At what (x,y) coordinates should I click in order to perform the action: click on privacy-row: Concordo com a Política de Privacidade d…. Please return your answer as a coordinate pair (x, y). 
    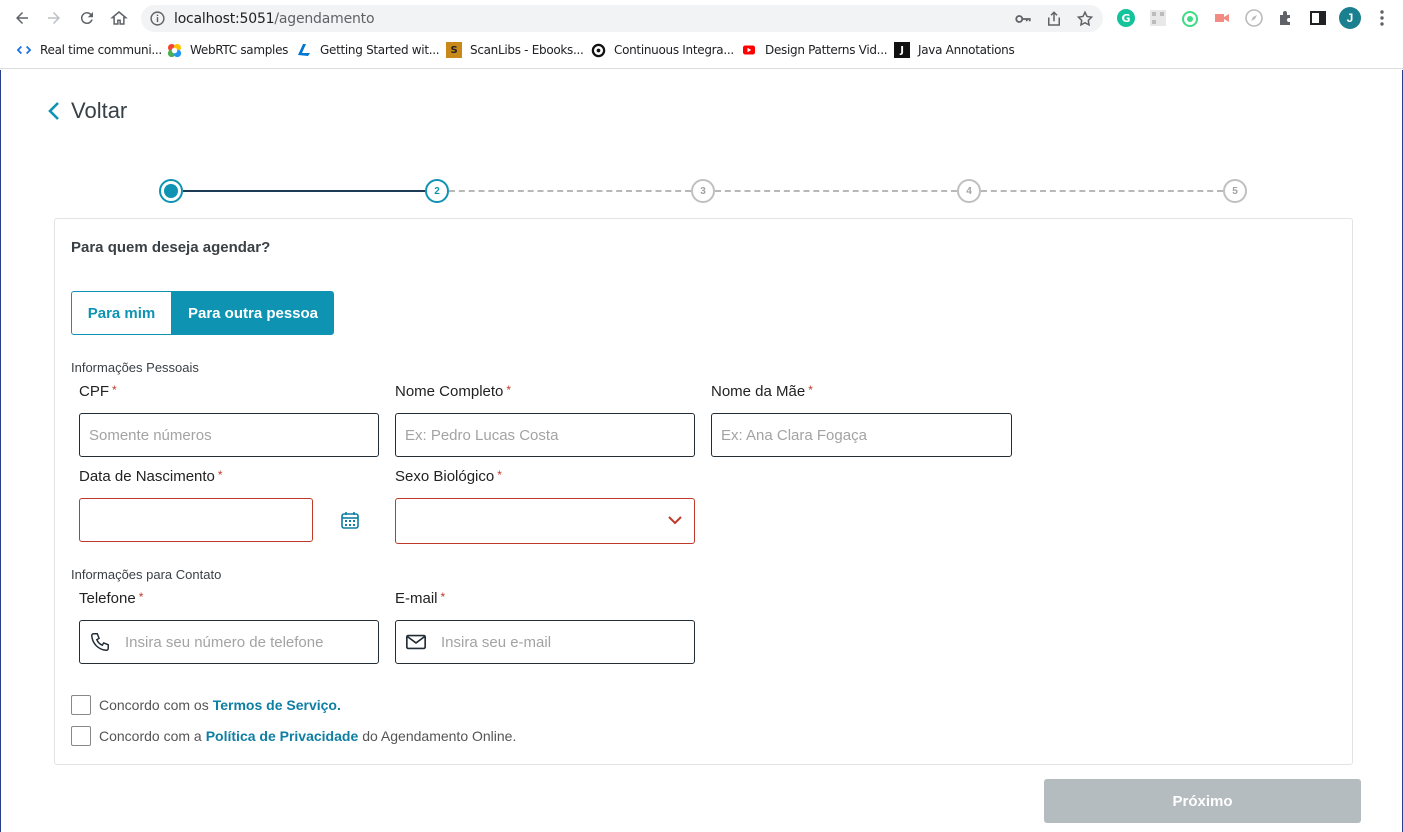
    Looking at the image, I should click on (293, 736).